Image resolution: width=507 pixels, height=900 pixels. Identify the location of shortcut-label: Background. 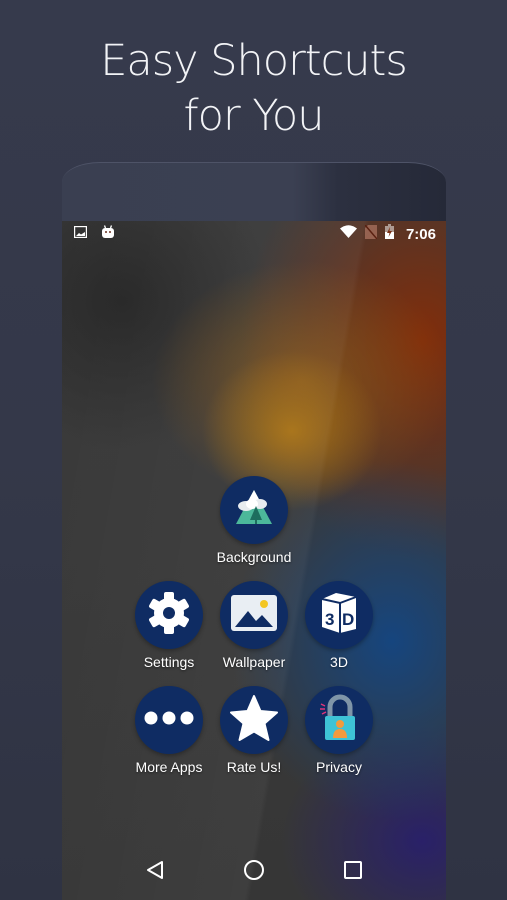
(254, 557).